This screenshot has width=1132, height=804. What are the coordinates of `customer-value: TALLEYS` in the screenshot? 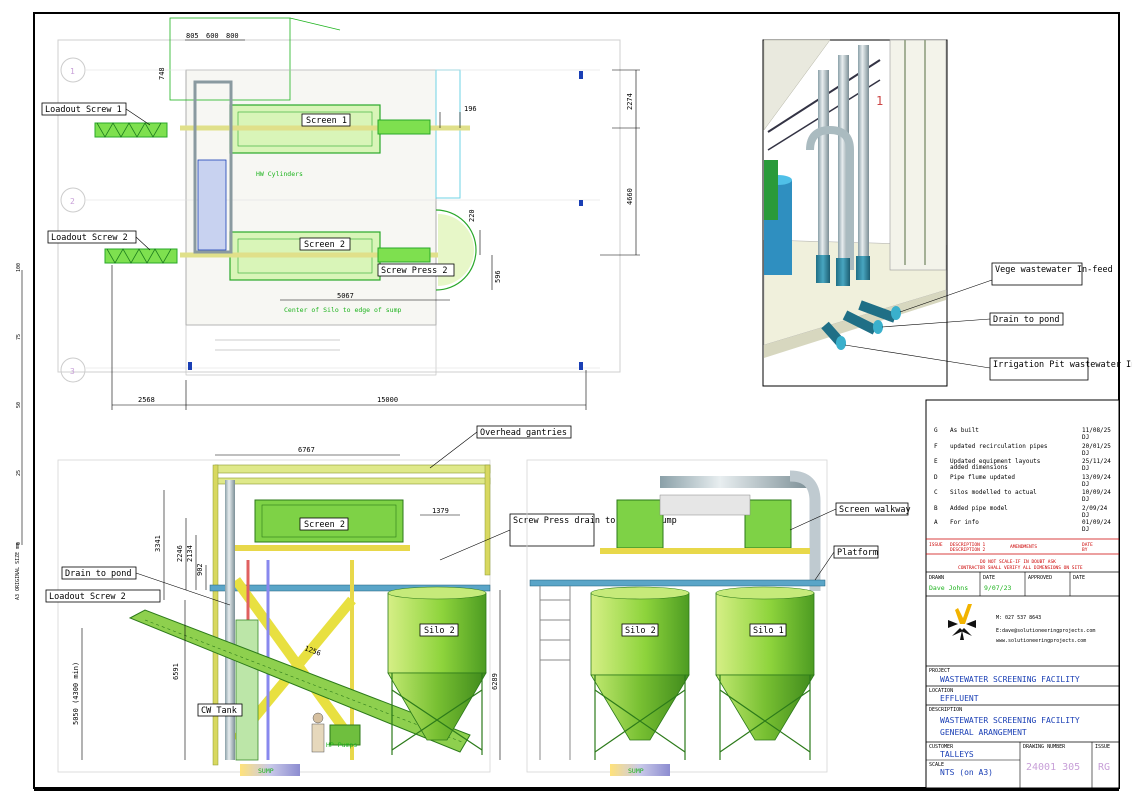 It's located at (957, 754).